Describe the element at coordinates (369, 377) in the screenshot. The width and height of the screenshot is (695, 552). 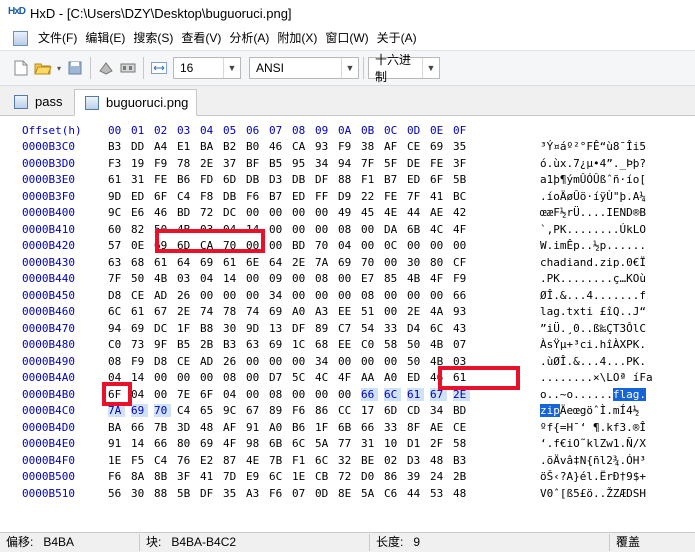
I see `hex-byte: AA` at that location.